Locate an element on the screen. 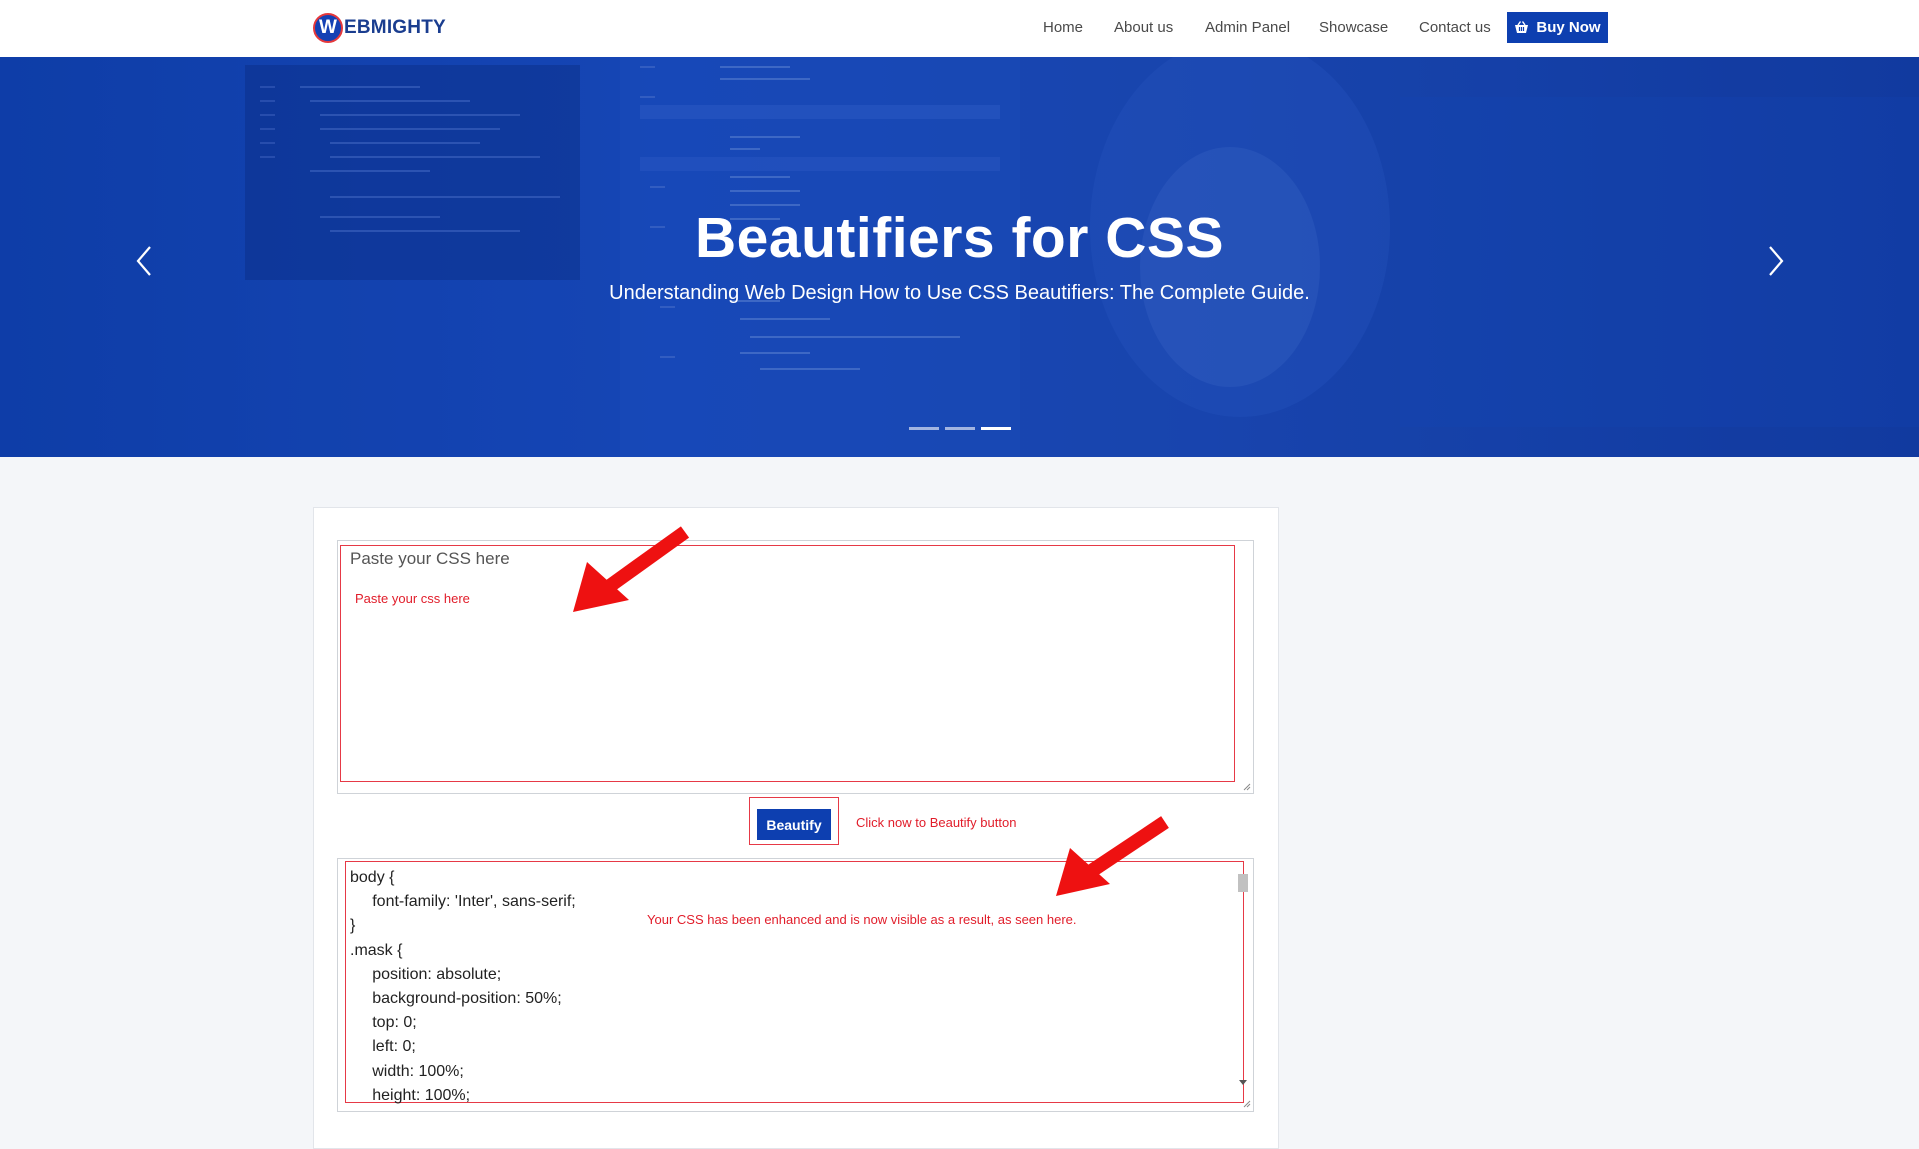 The height and width of the screenshot is (1149, 1919). scroll-down-icon is located at coordinates (1243, 1083).